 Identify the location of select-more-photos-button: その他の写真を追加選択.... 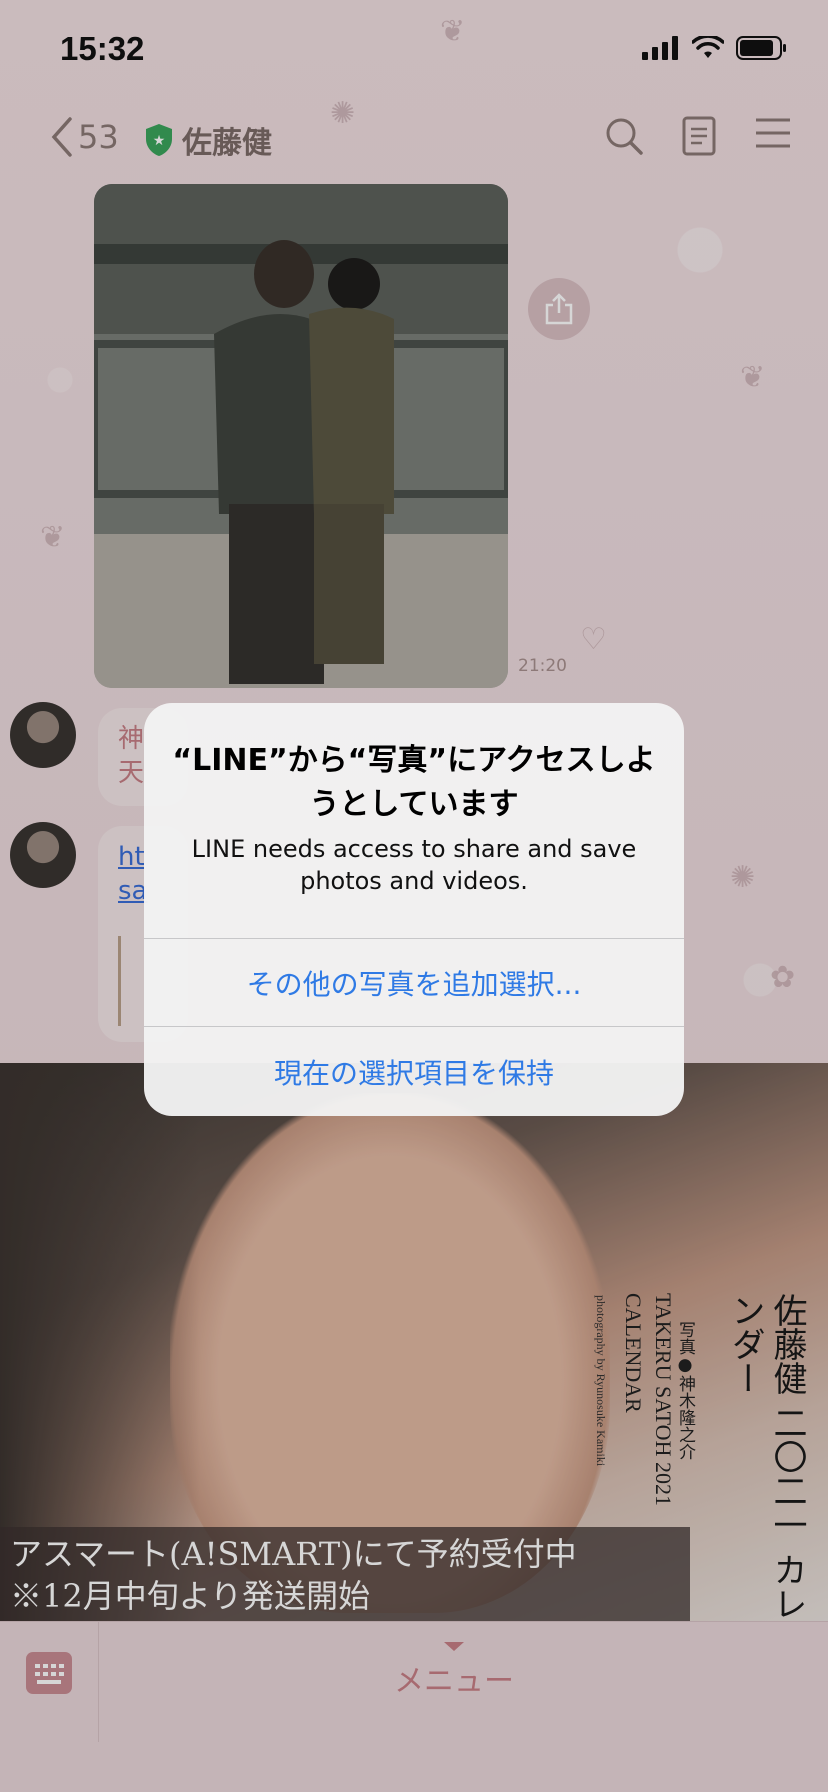
(414, 982).